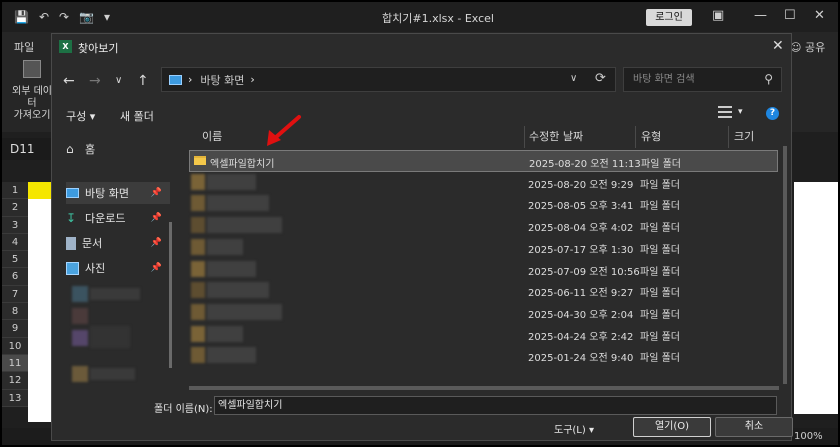 The width and height of the screenshot is (840, 447). Describe the element at coordinates (56, 17) in the screenshot. I see `quick-access-toolbar: 💾 ↶ ↷ 📷 ▾` at that location.